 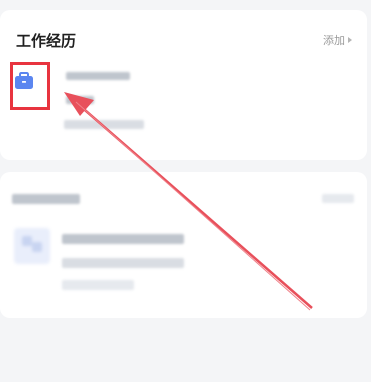 What do you see at coordinates (334, 40) in the screenshot?
I see `add-link-label: 添加` at bounding box center [334, 40].